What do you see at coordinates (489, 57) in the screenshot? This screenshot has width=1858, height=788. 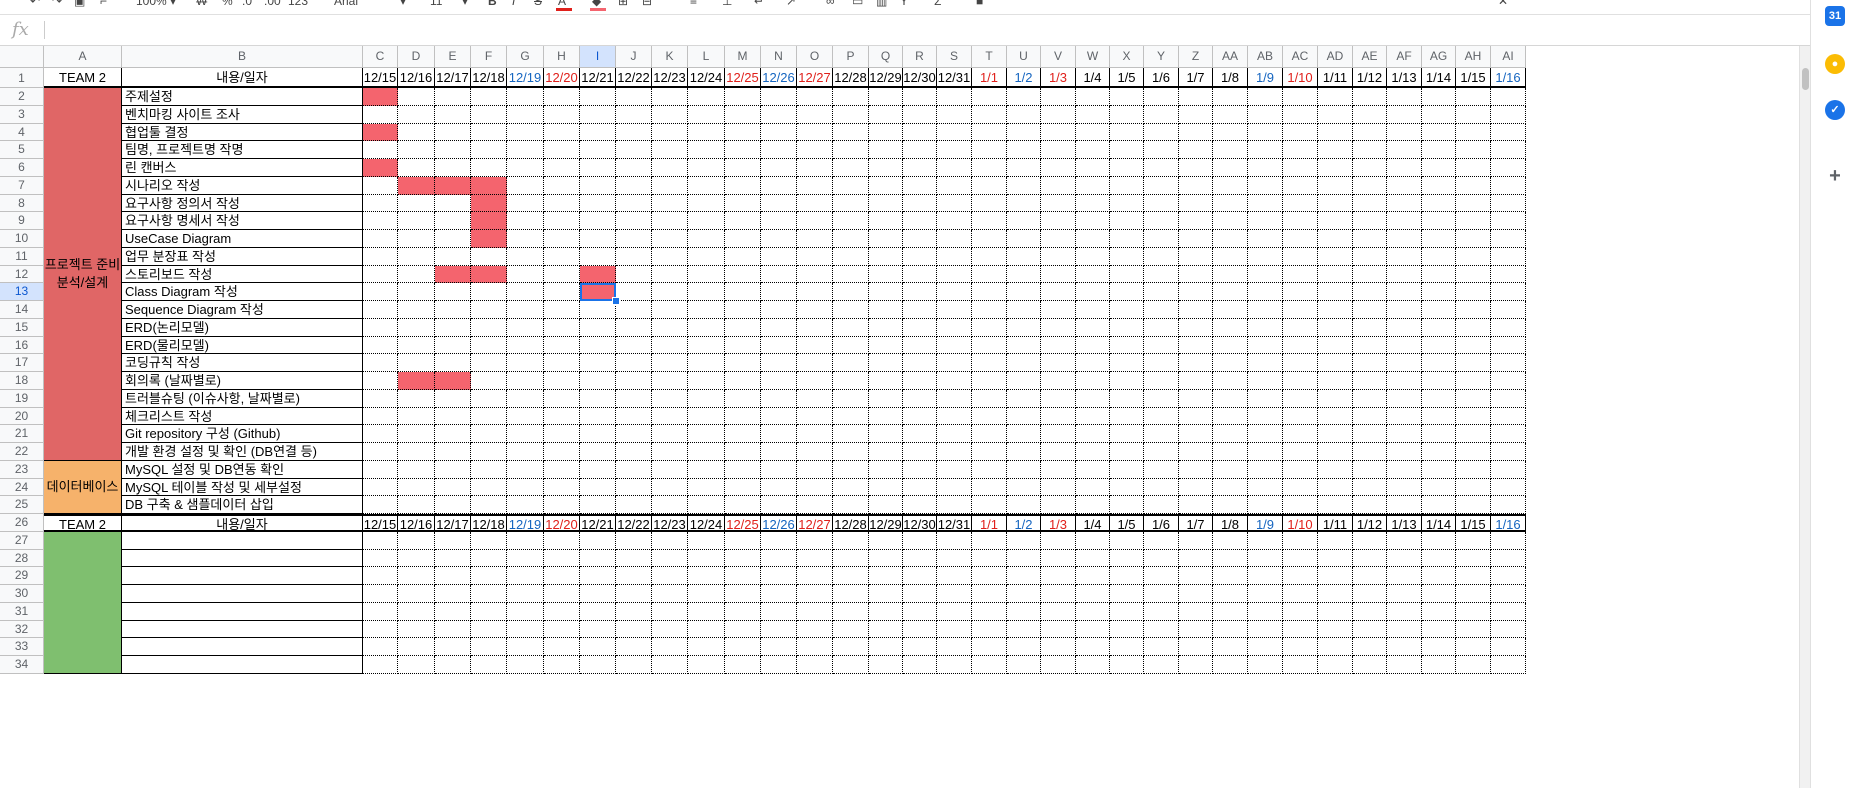 I see `column-header: F` at bounding box center [489, 57].